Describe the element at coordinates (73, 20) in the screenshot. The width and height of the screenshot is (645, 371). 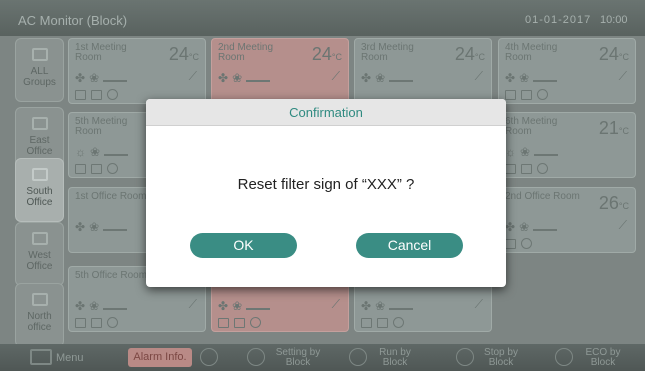
I see `app-title: AC Monitor (Block)` at that location.